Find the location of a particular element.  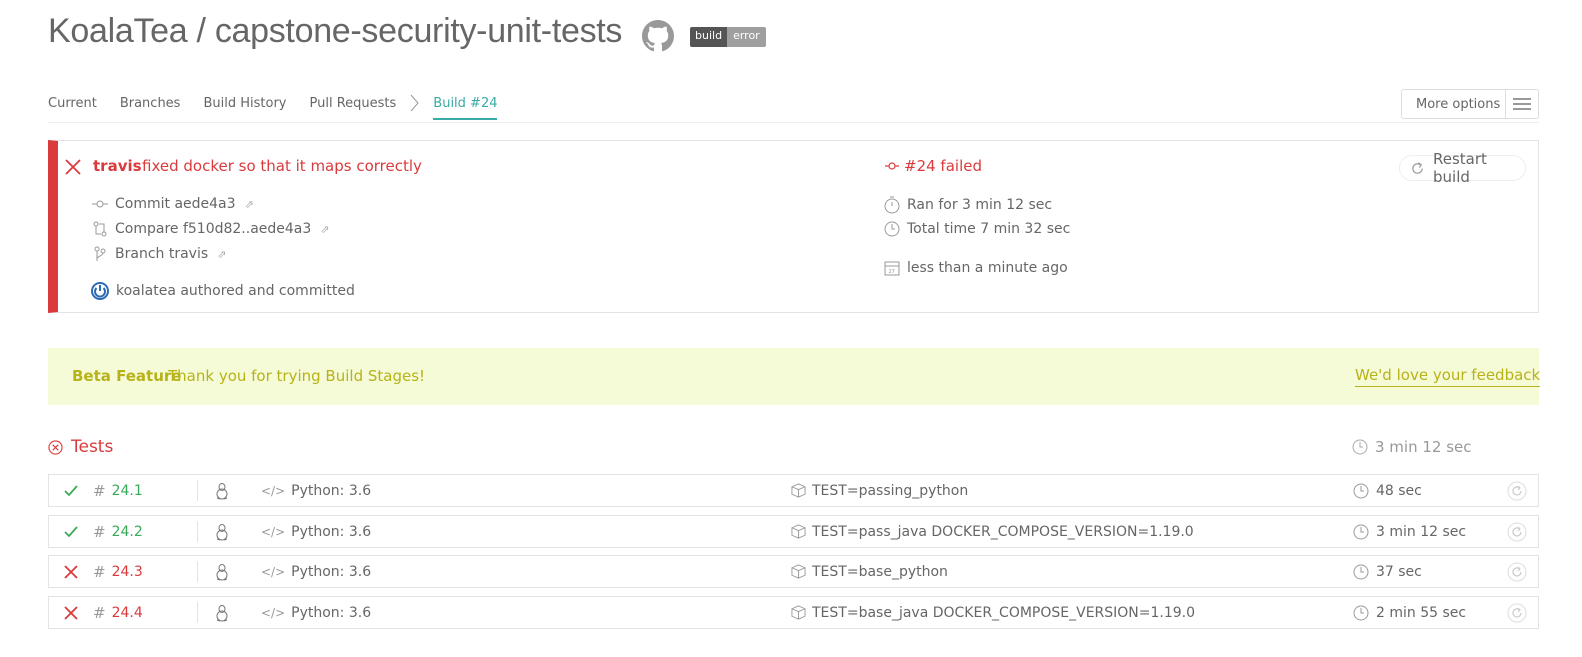

compare-link: Compare f510d82..aede4a3 ⇗ is located at coordinates (211, 229).